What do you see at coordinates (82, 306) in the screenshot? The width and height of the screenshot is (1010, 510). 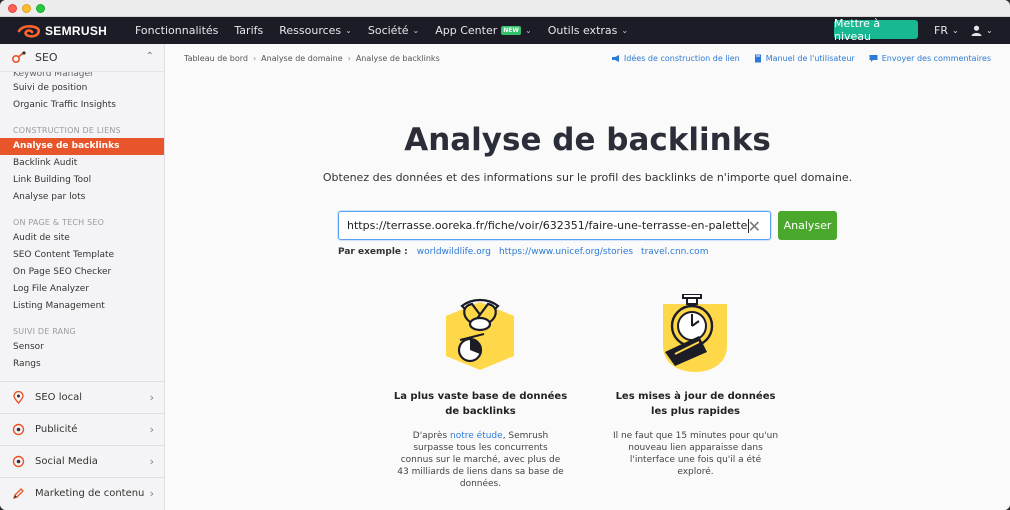 I see `sidebar-item-listing-management: Listing Management` at bounding box center [82, 306].